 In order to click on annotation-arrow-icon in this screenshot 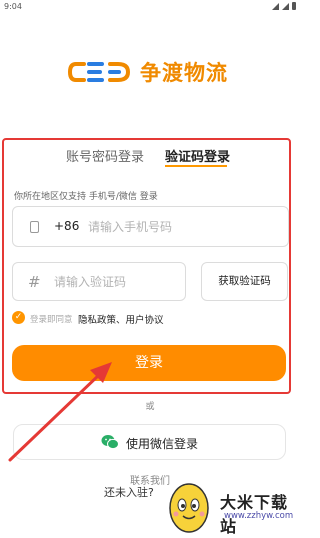, I will do `click(60, 412)`.